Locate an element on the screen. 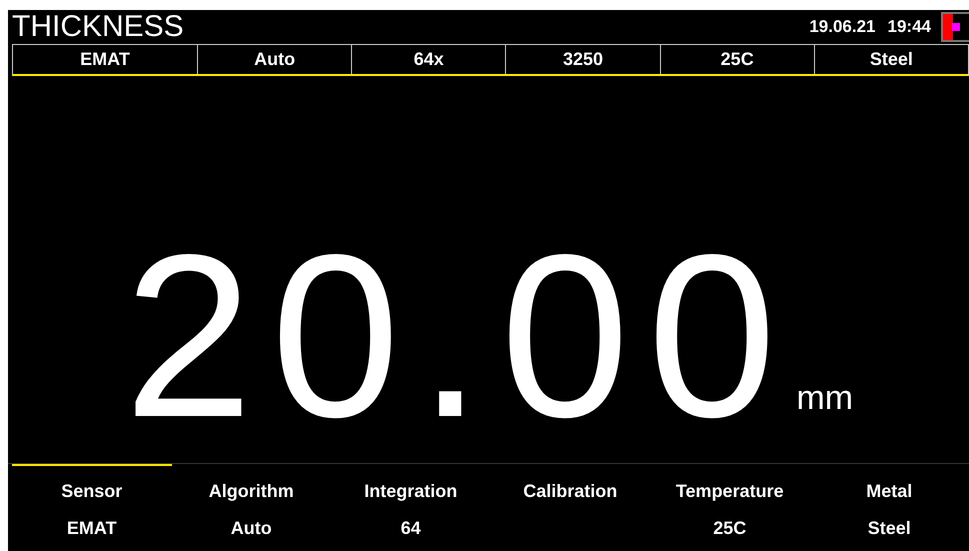  menu-tab: Integration 64 is located at coordinates (410, 507).